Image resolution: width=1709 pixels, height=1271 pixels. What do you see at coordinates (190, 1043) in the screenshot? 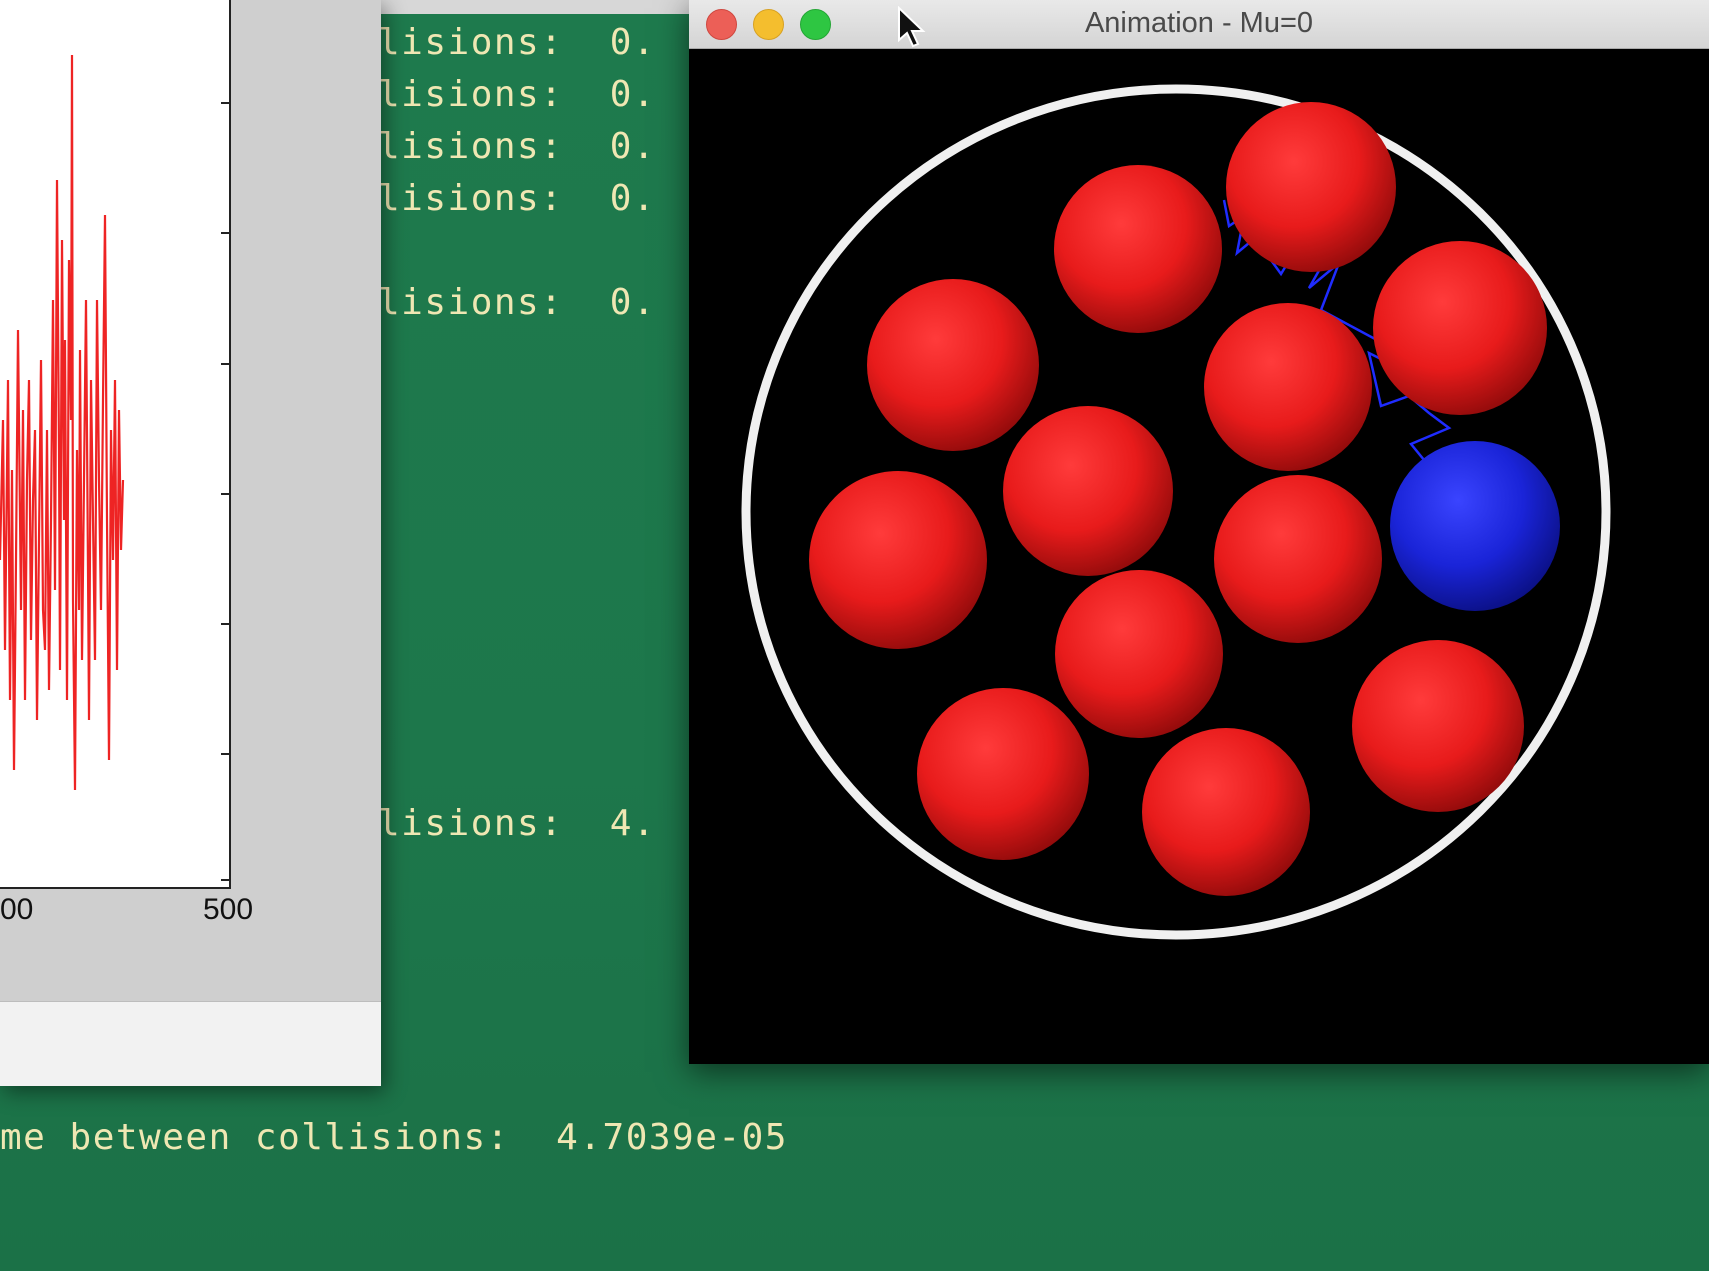
I see `plot-window-footer` at bounding box center [190, 1043].